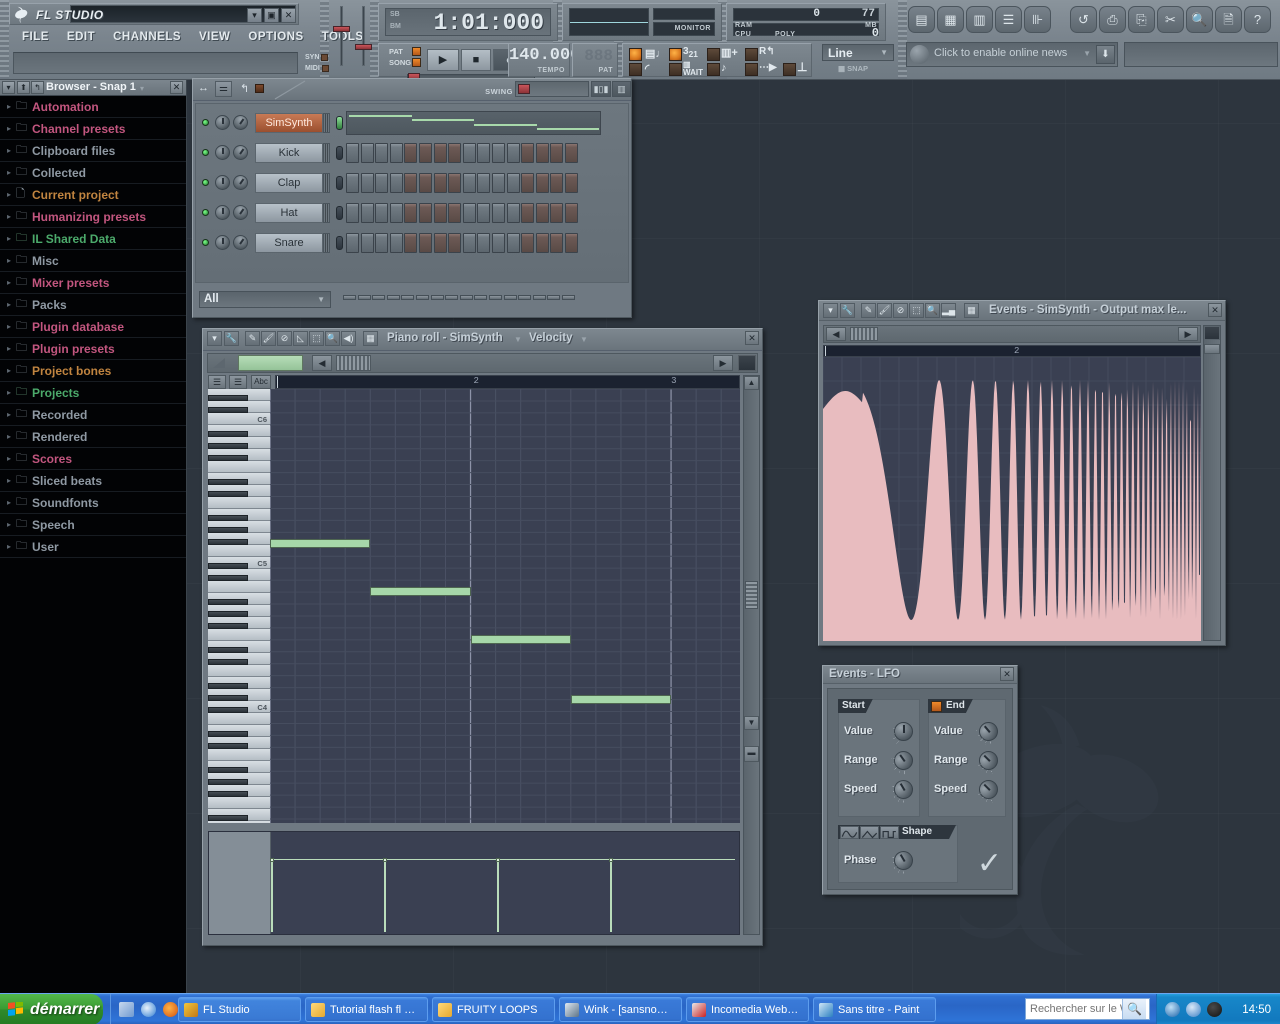 The image size is (1280, 1024). Describe the element at coordinates (864, 334) in the screenshot. I see `events-scroll-grip` at that location.